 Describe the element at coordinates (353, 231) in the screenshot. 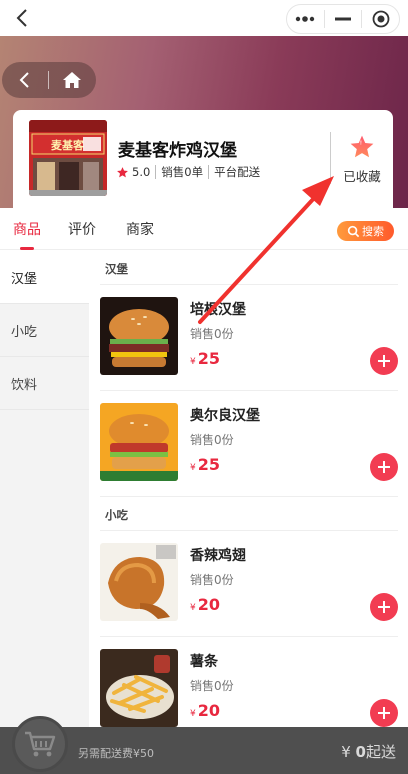

I see `search-icon` at that location.